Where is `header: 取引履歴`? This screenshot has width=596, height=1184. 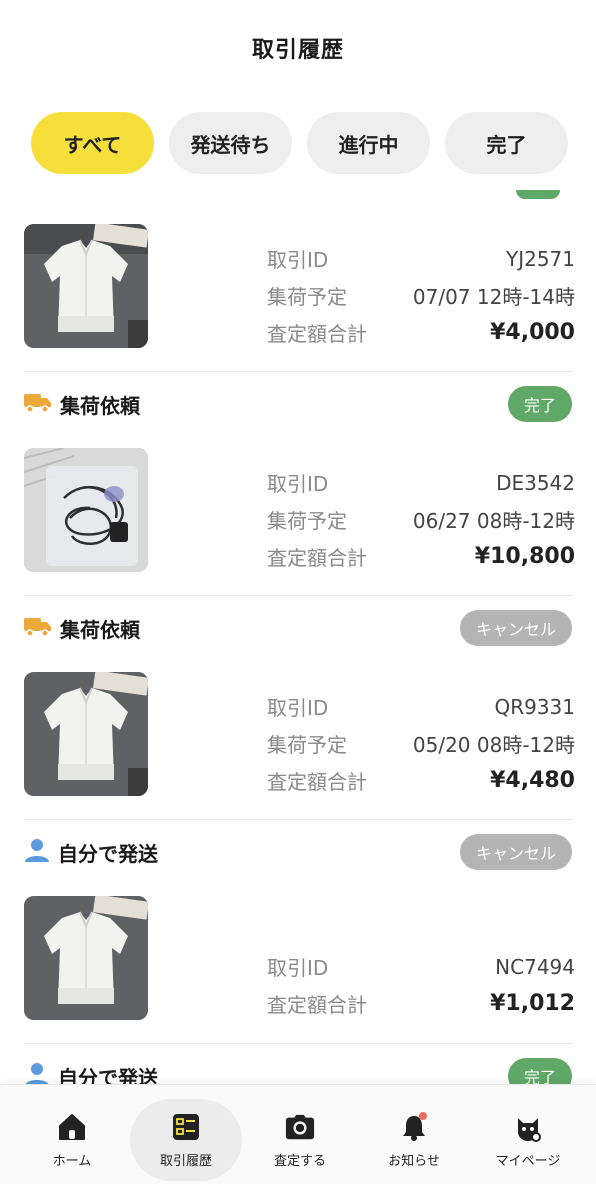
header: 取引履歴 is located at coordinates (298, 48).